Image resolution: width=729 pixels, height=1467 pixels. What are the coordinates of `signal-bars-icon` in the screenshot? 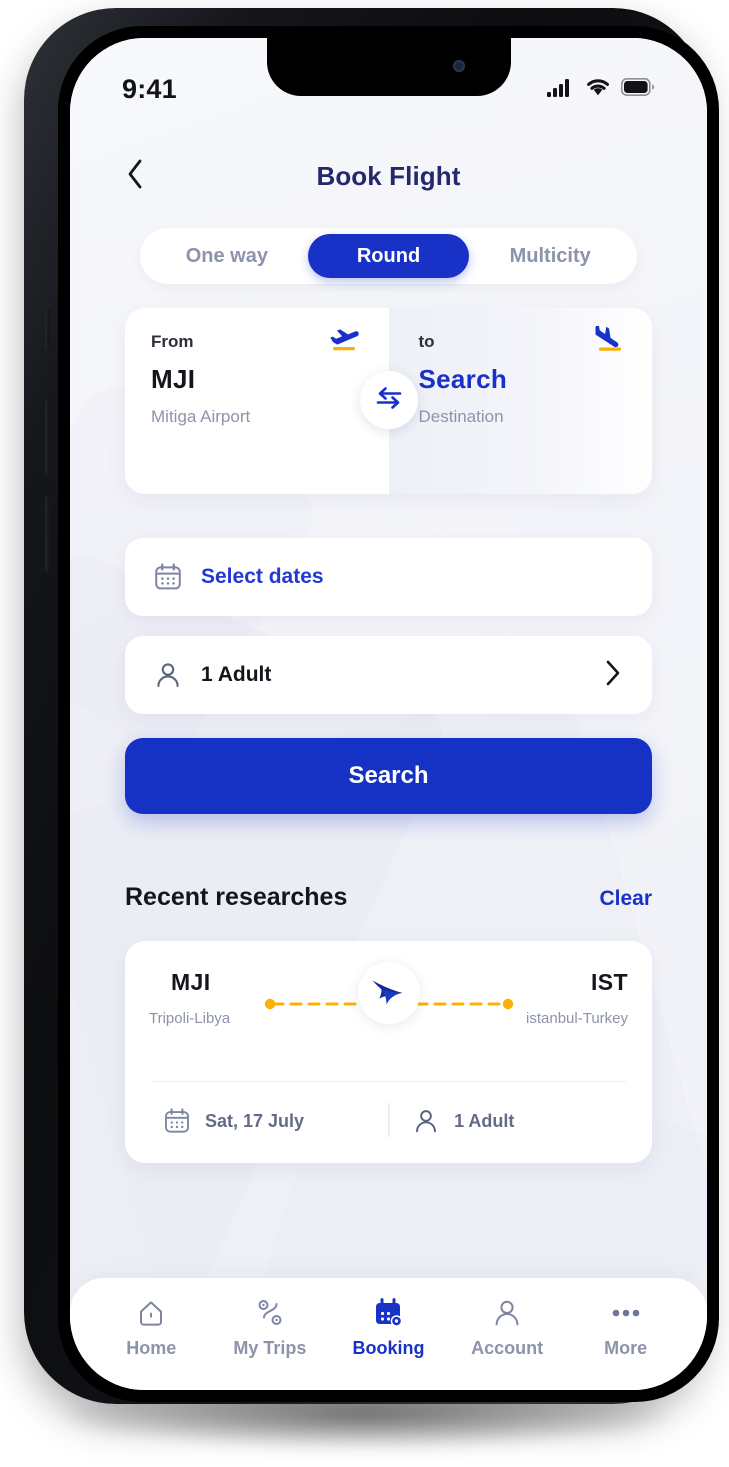 It's located at (561, 89).